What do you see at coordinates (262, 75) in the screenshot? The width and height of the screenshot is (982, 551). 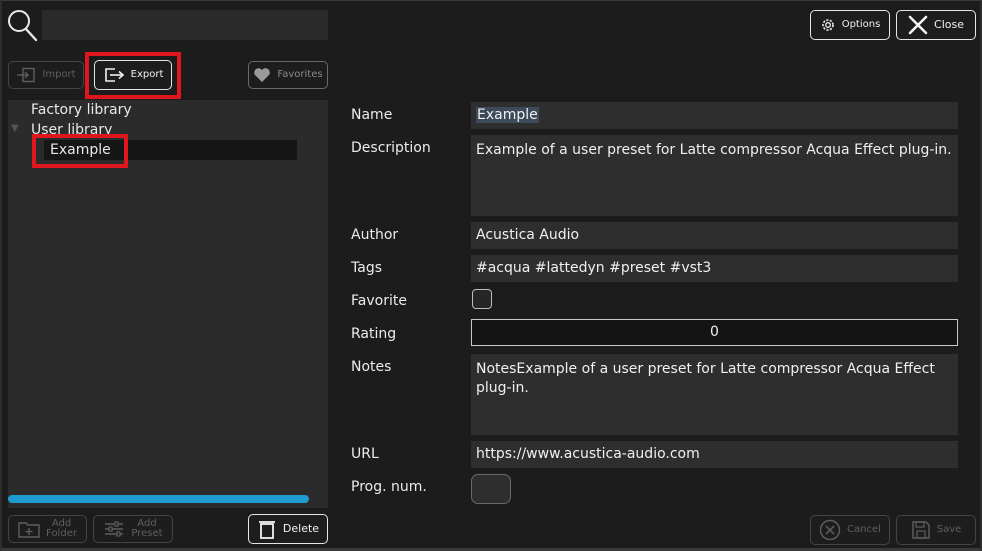 I see `heart-icon` at bounding box center [262, 75].